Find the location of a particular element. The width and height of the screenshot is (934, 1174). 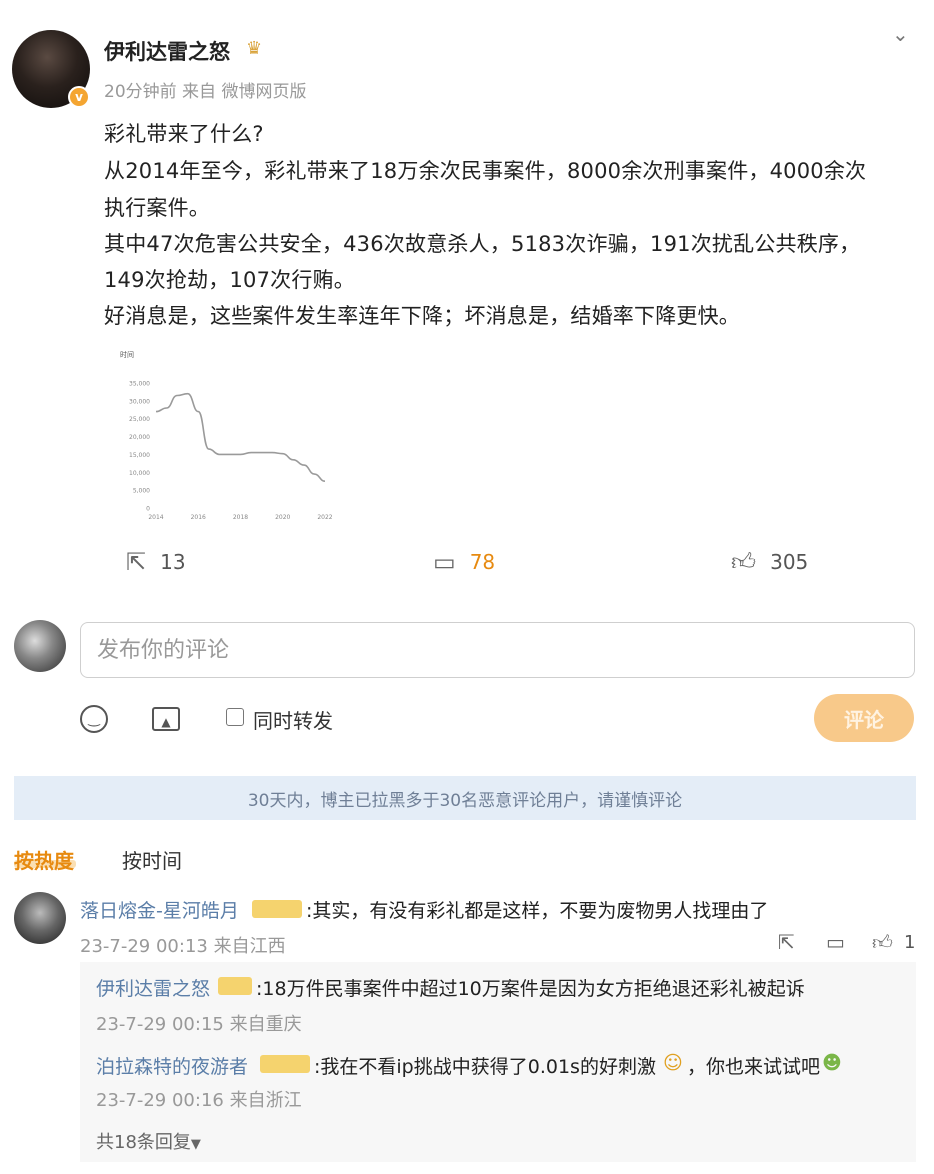

reply-text: :我在不看ip挑战中获得了0.01s的好刺激 is located at coordinates (485, 1067).